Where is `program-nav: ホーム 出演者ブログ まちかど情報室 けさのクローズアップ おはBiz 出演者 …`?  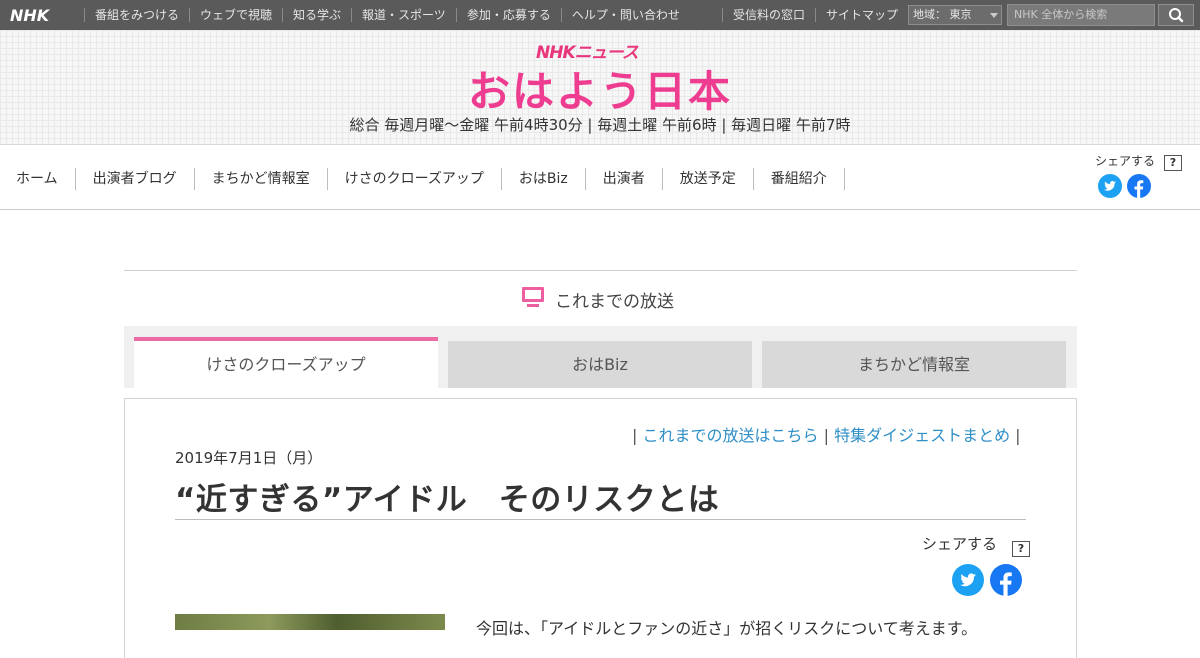 program-nav: ホーム 出演者ブログ まちかど情報室 けさのクローズアップ おはBiz 出演者 … is located at coordinates (600, 178).